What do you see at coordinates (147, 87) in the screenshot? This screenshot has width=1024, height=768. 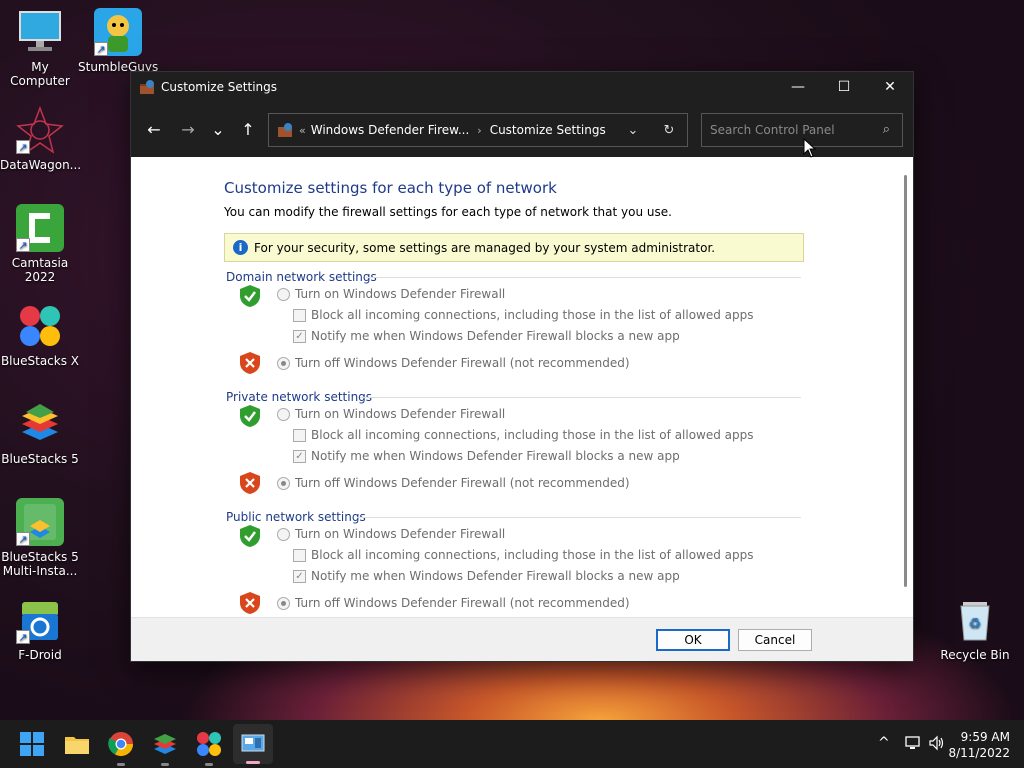 I see `firewall-app-icon` at bounding box center [147, 87].